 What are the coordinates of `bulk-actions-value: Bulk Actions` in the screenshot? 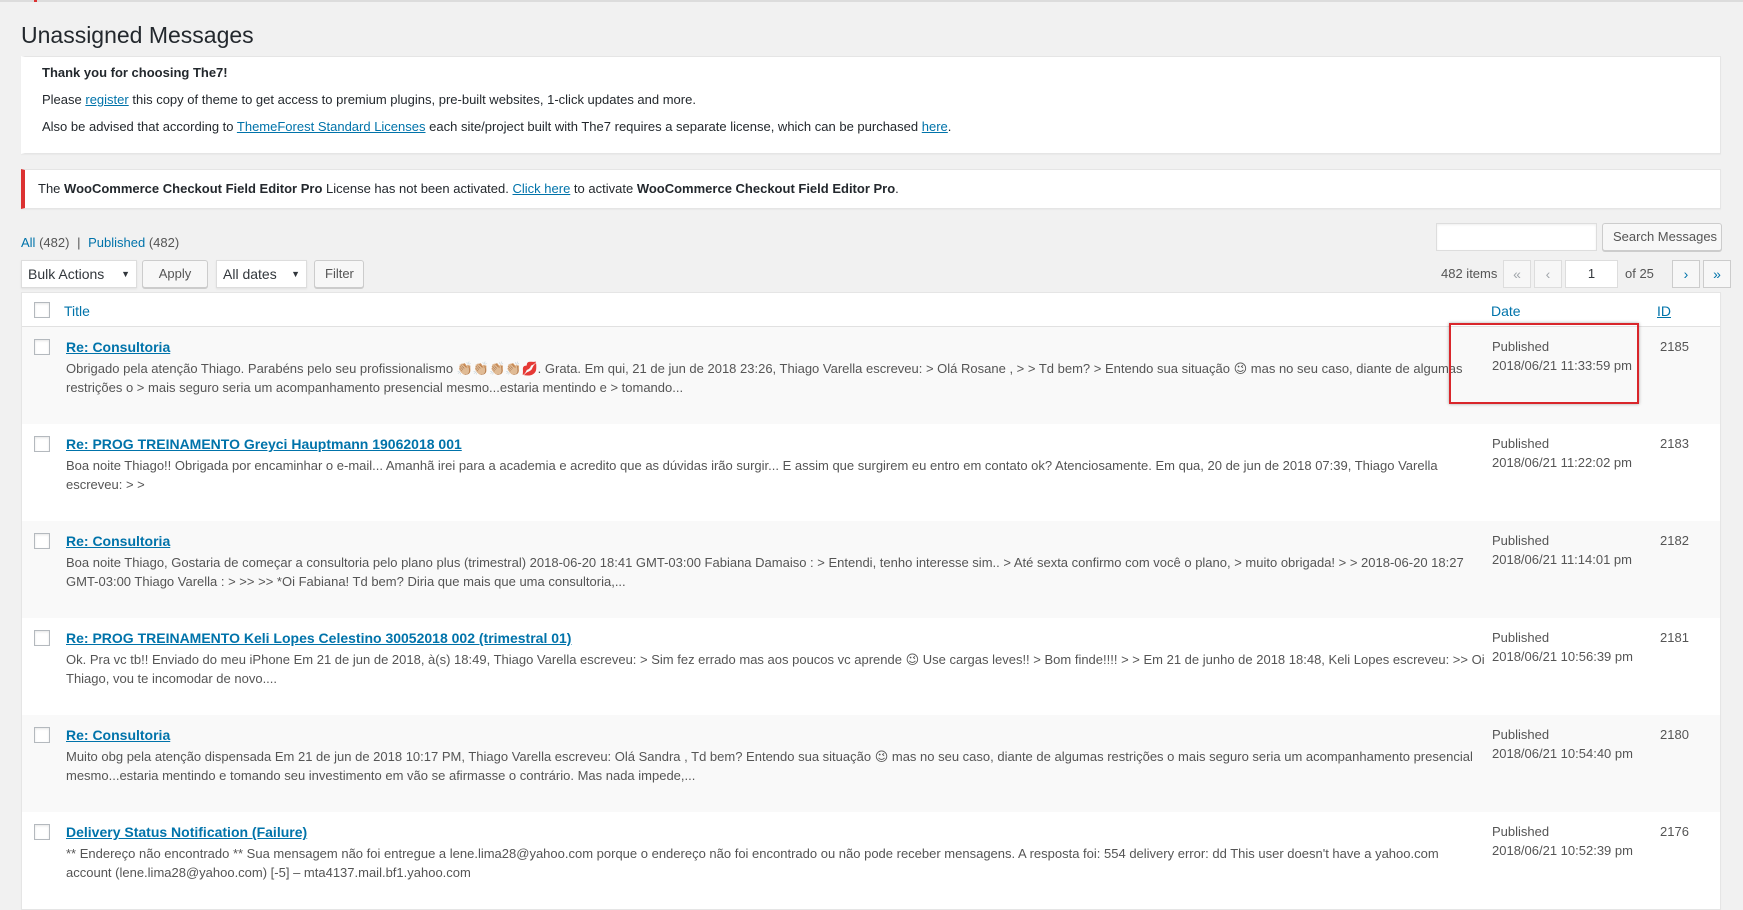 It's located at (66, 274).